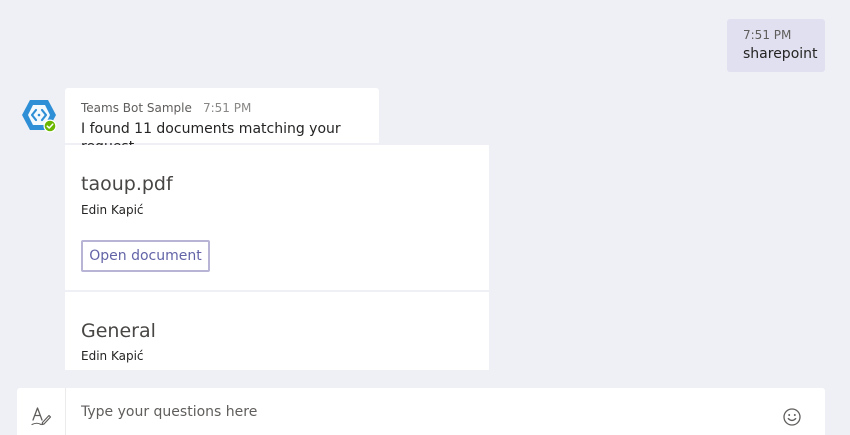 The width and height of the screenshot is (850, 435). I want to click on sent-message-bubble: 7:51 PM sharepoint, so click(776, 45).